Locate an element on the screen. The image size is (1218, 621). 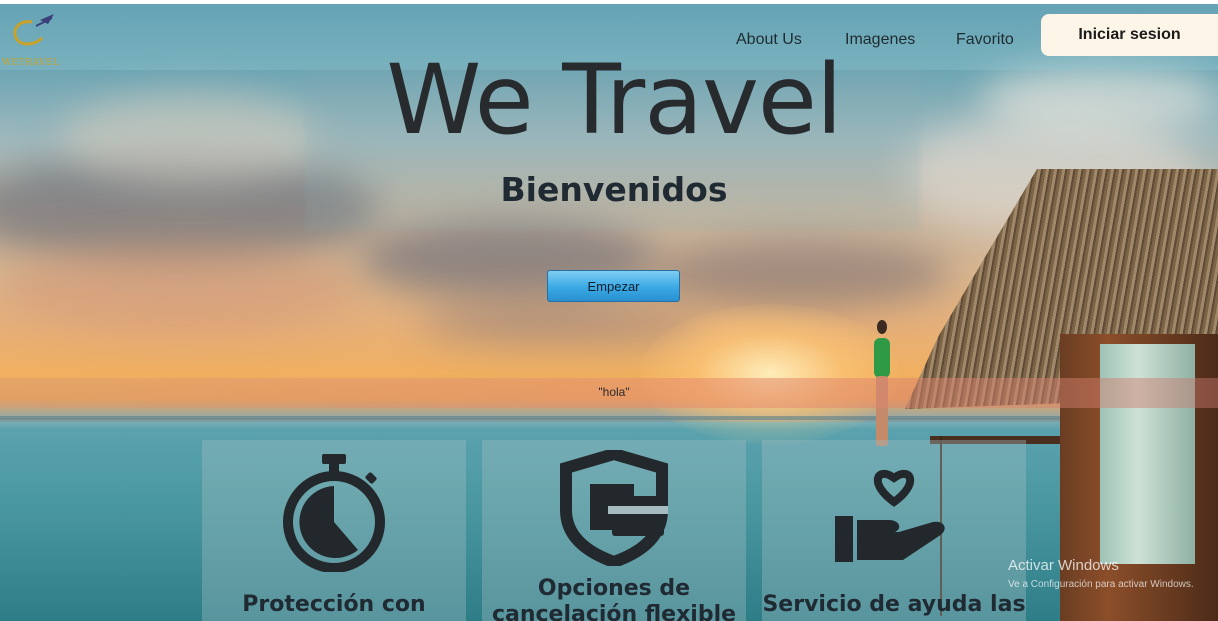
watermark-subtitle: Ve a Configuración para activar Windows. is located at coordinates (1101, 584).